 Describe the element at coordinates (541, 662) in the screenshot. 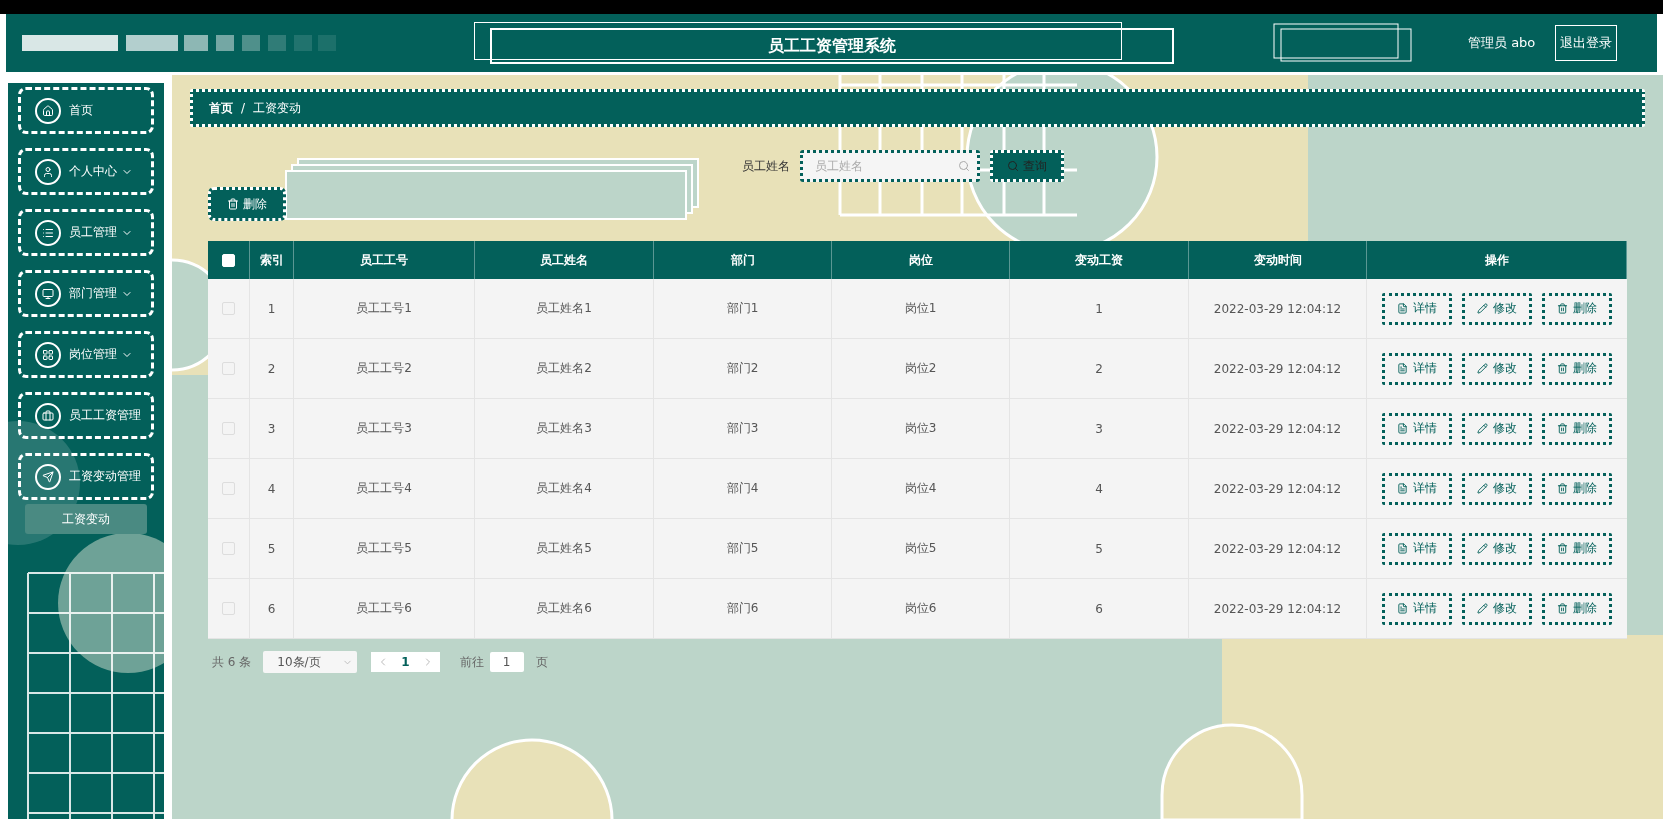

I see `page-suffix: 页` at that location.